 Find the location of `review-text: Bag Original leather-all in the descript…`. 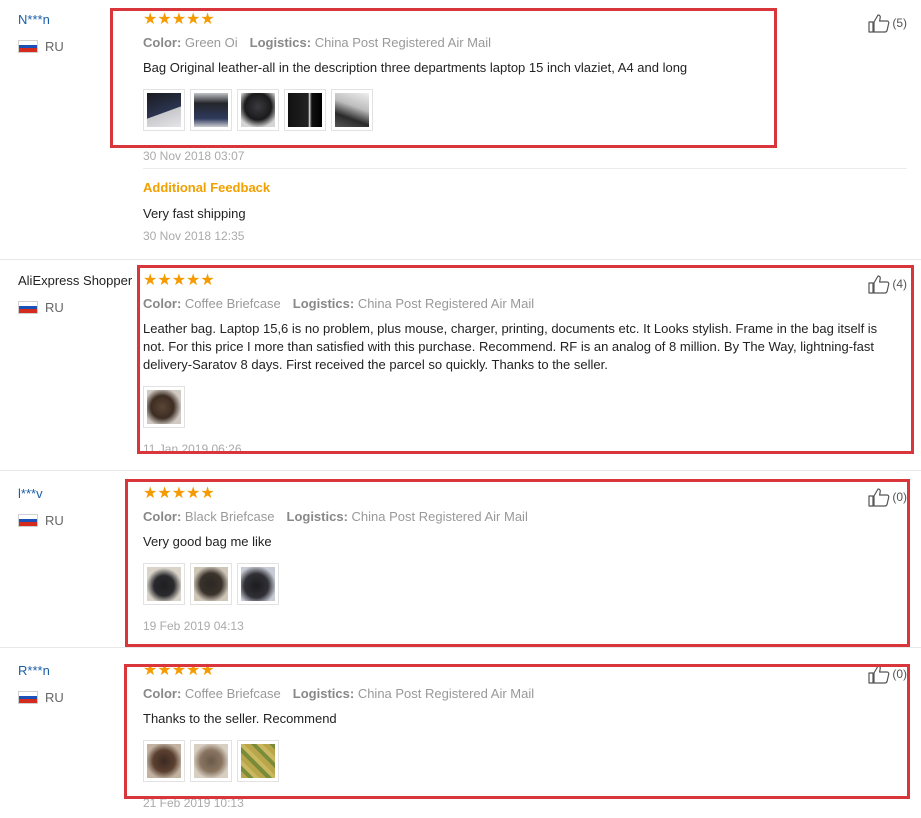

review-text: Bag Original leather-all in the descript… is located at coordinates (415, 67).